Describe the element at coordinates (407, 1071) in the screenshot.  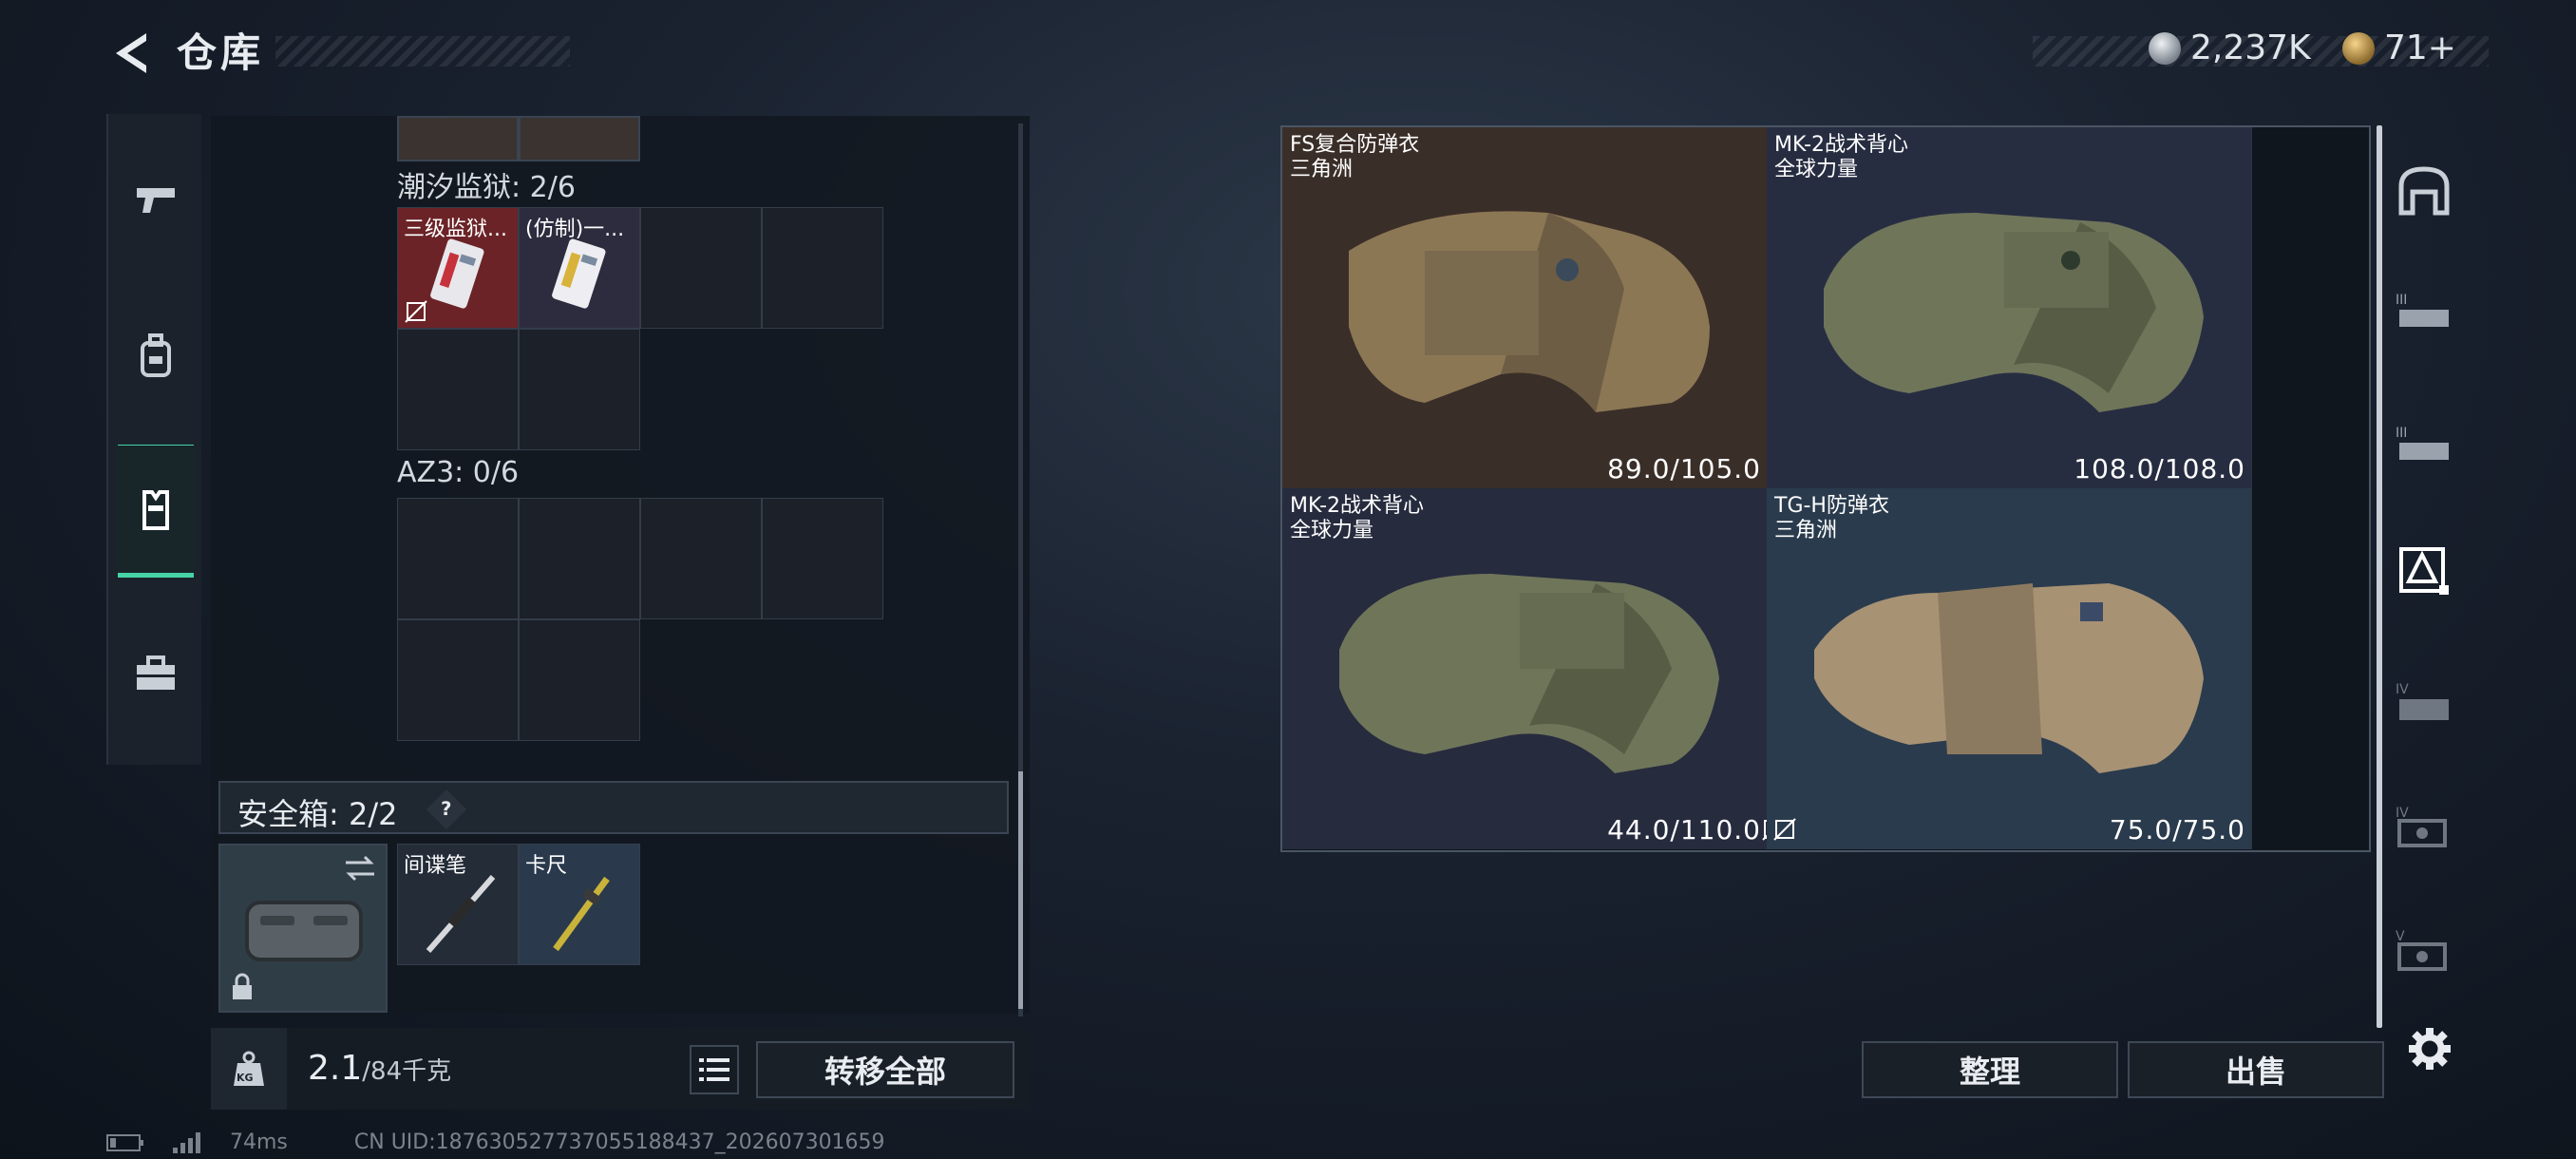
I see `weight-max: /84千克` at that location.